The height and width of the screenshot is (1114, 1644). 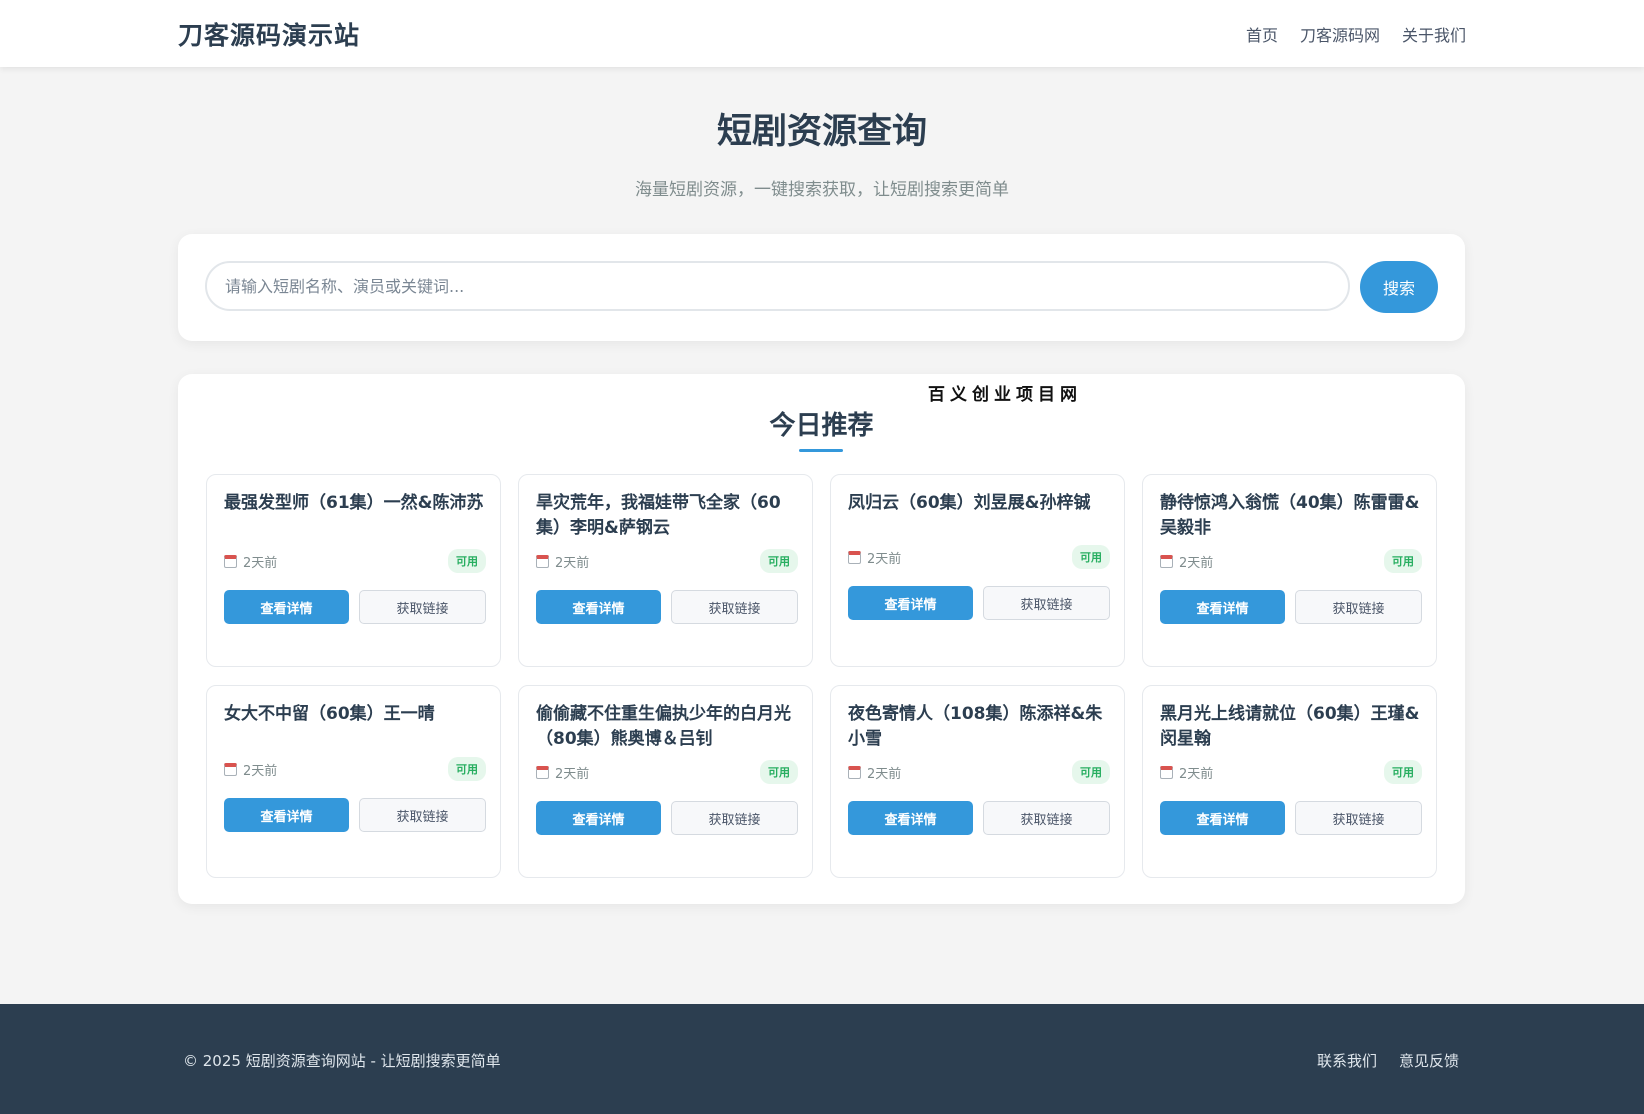 What do you see at coordinates (1262, 34) in the screenshot?
I see `nav-link-home: 首页` at bounding box center [1262, 34].